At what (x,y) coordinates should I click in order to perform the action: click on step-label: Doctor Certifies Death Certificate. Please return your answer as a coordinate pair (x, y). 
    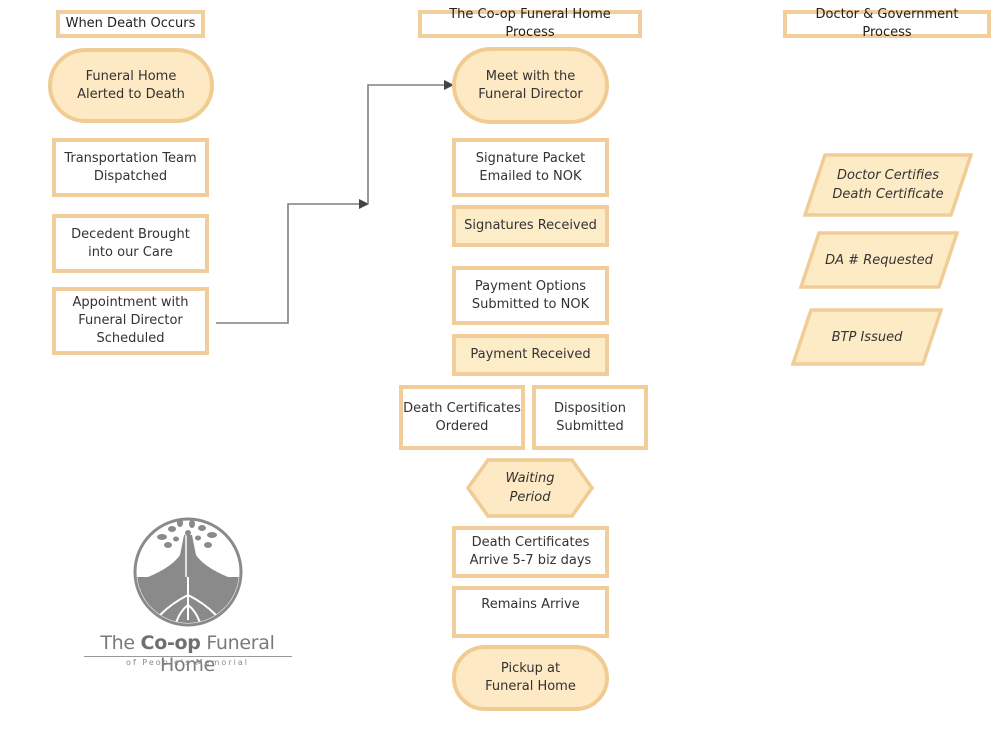
    Looking at the image, I should click on (888, 185).